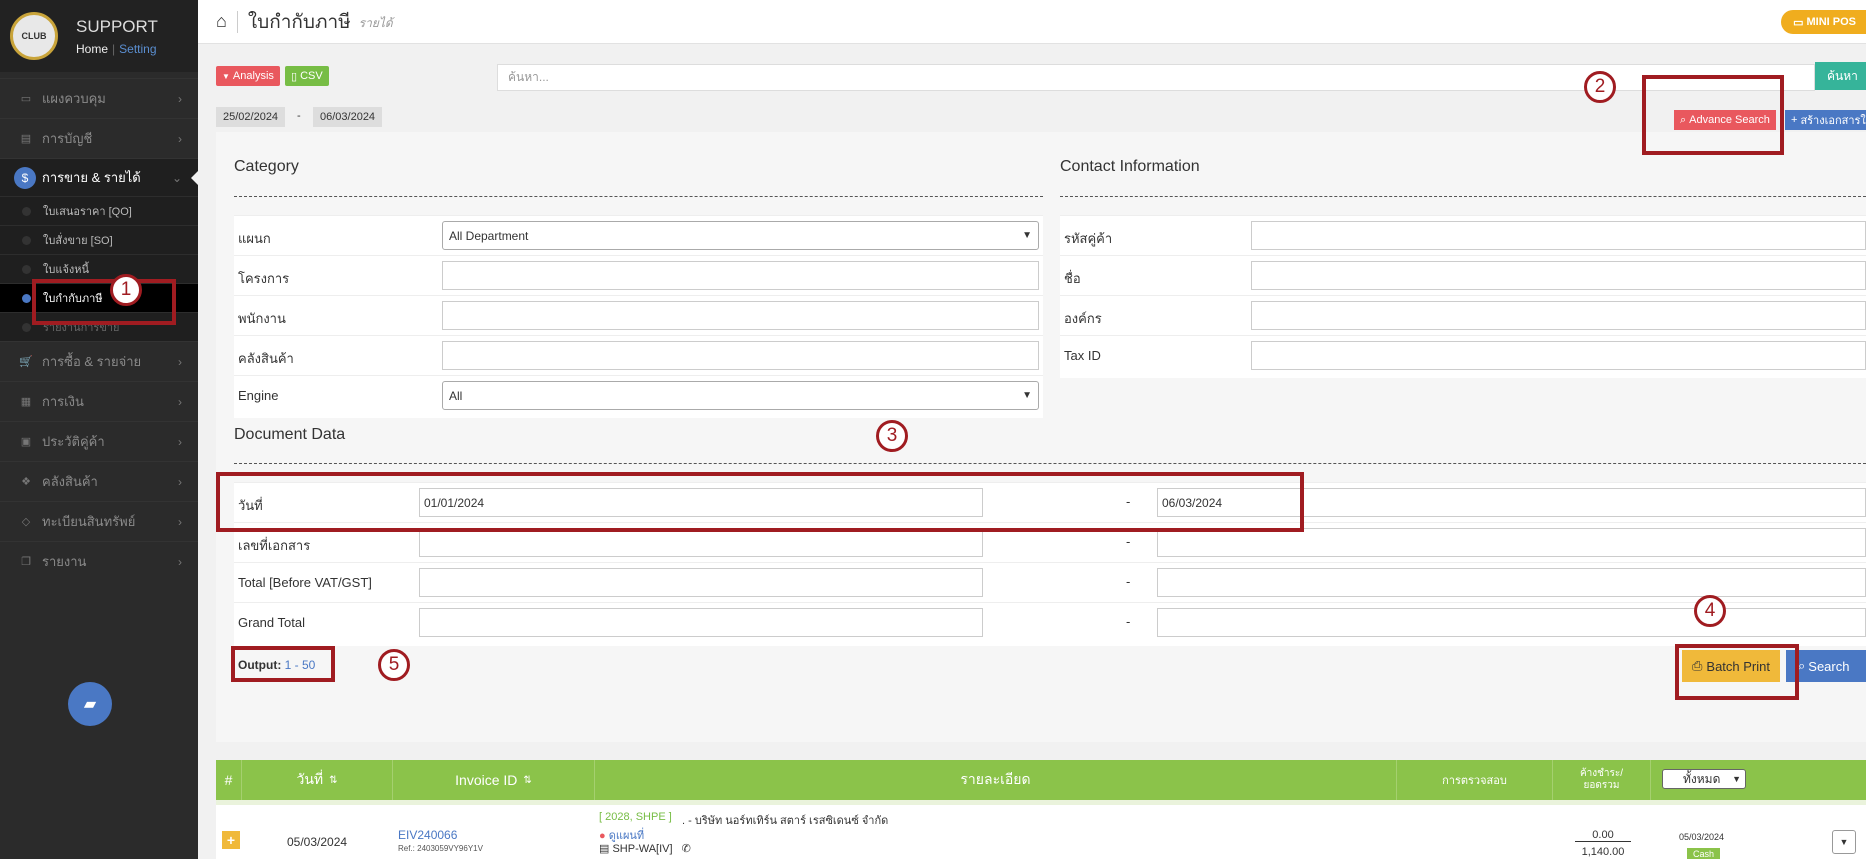 The image size is (1866, 859). I want to click on warehouse-input, so click(740, 355).